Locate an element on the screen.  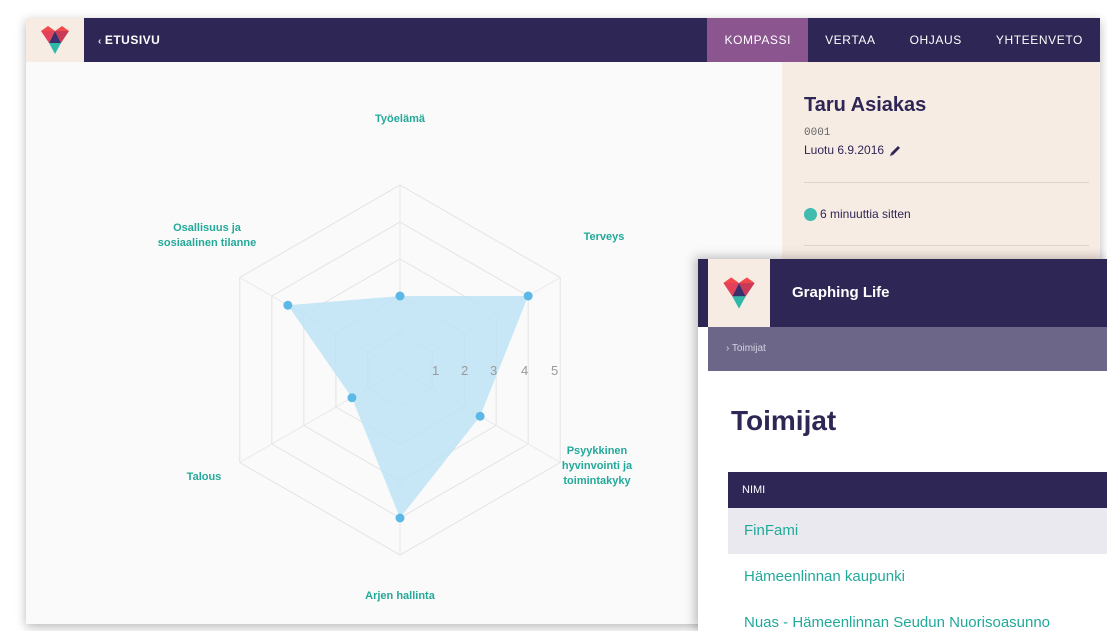
radar-tick-label: 4 is located at coordinates (524, 370).